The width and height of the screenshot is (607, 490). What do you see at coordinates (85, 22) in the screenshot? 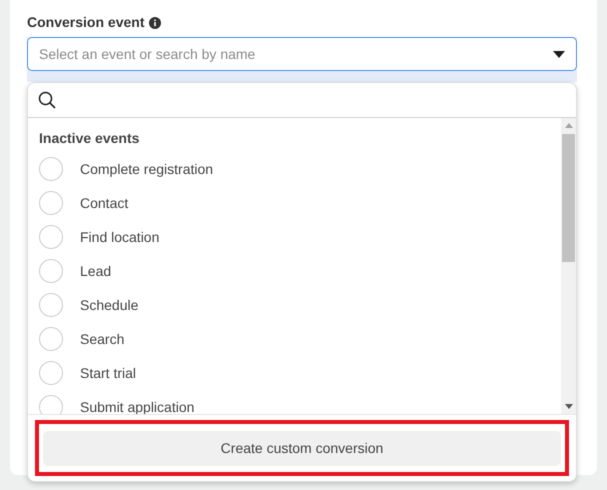
I see `field-label: Conversion event` at bounding box center [85, 22].